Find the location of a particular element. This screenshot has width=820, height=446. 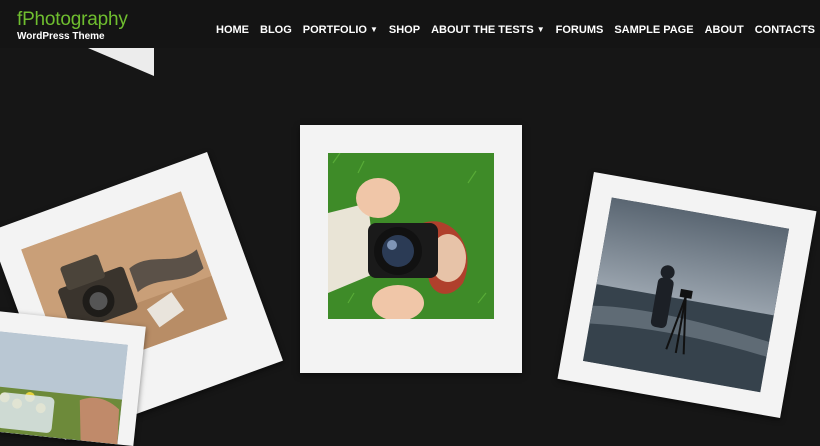

nav-item-portfolio: PORTFOLIO ▼ is located at coordinates (340, 30).